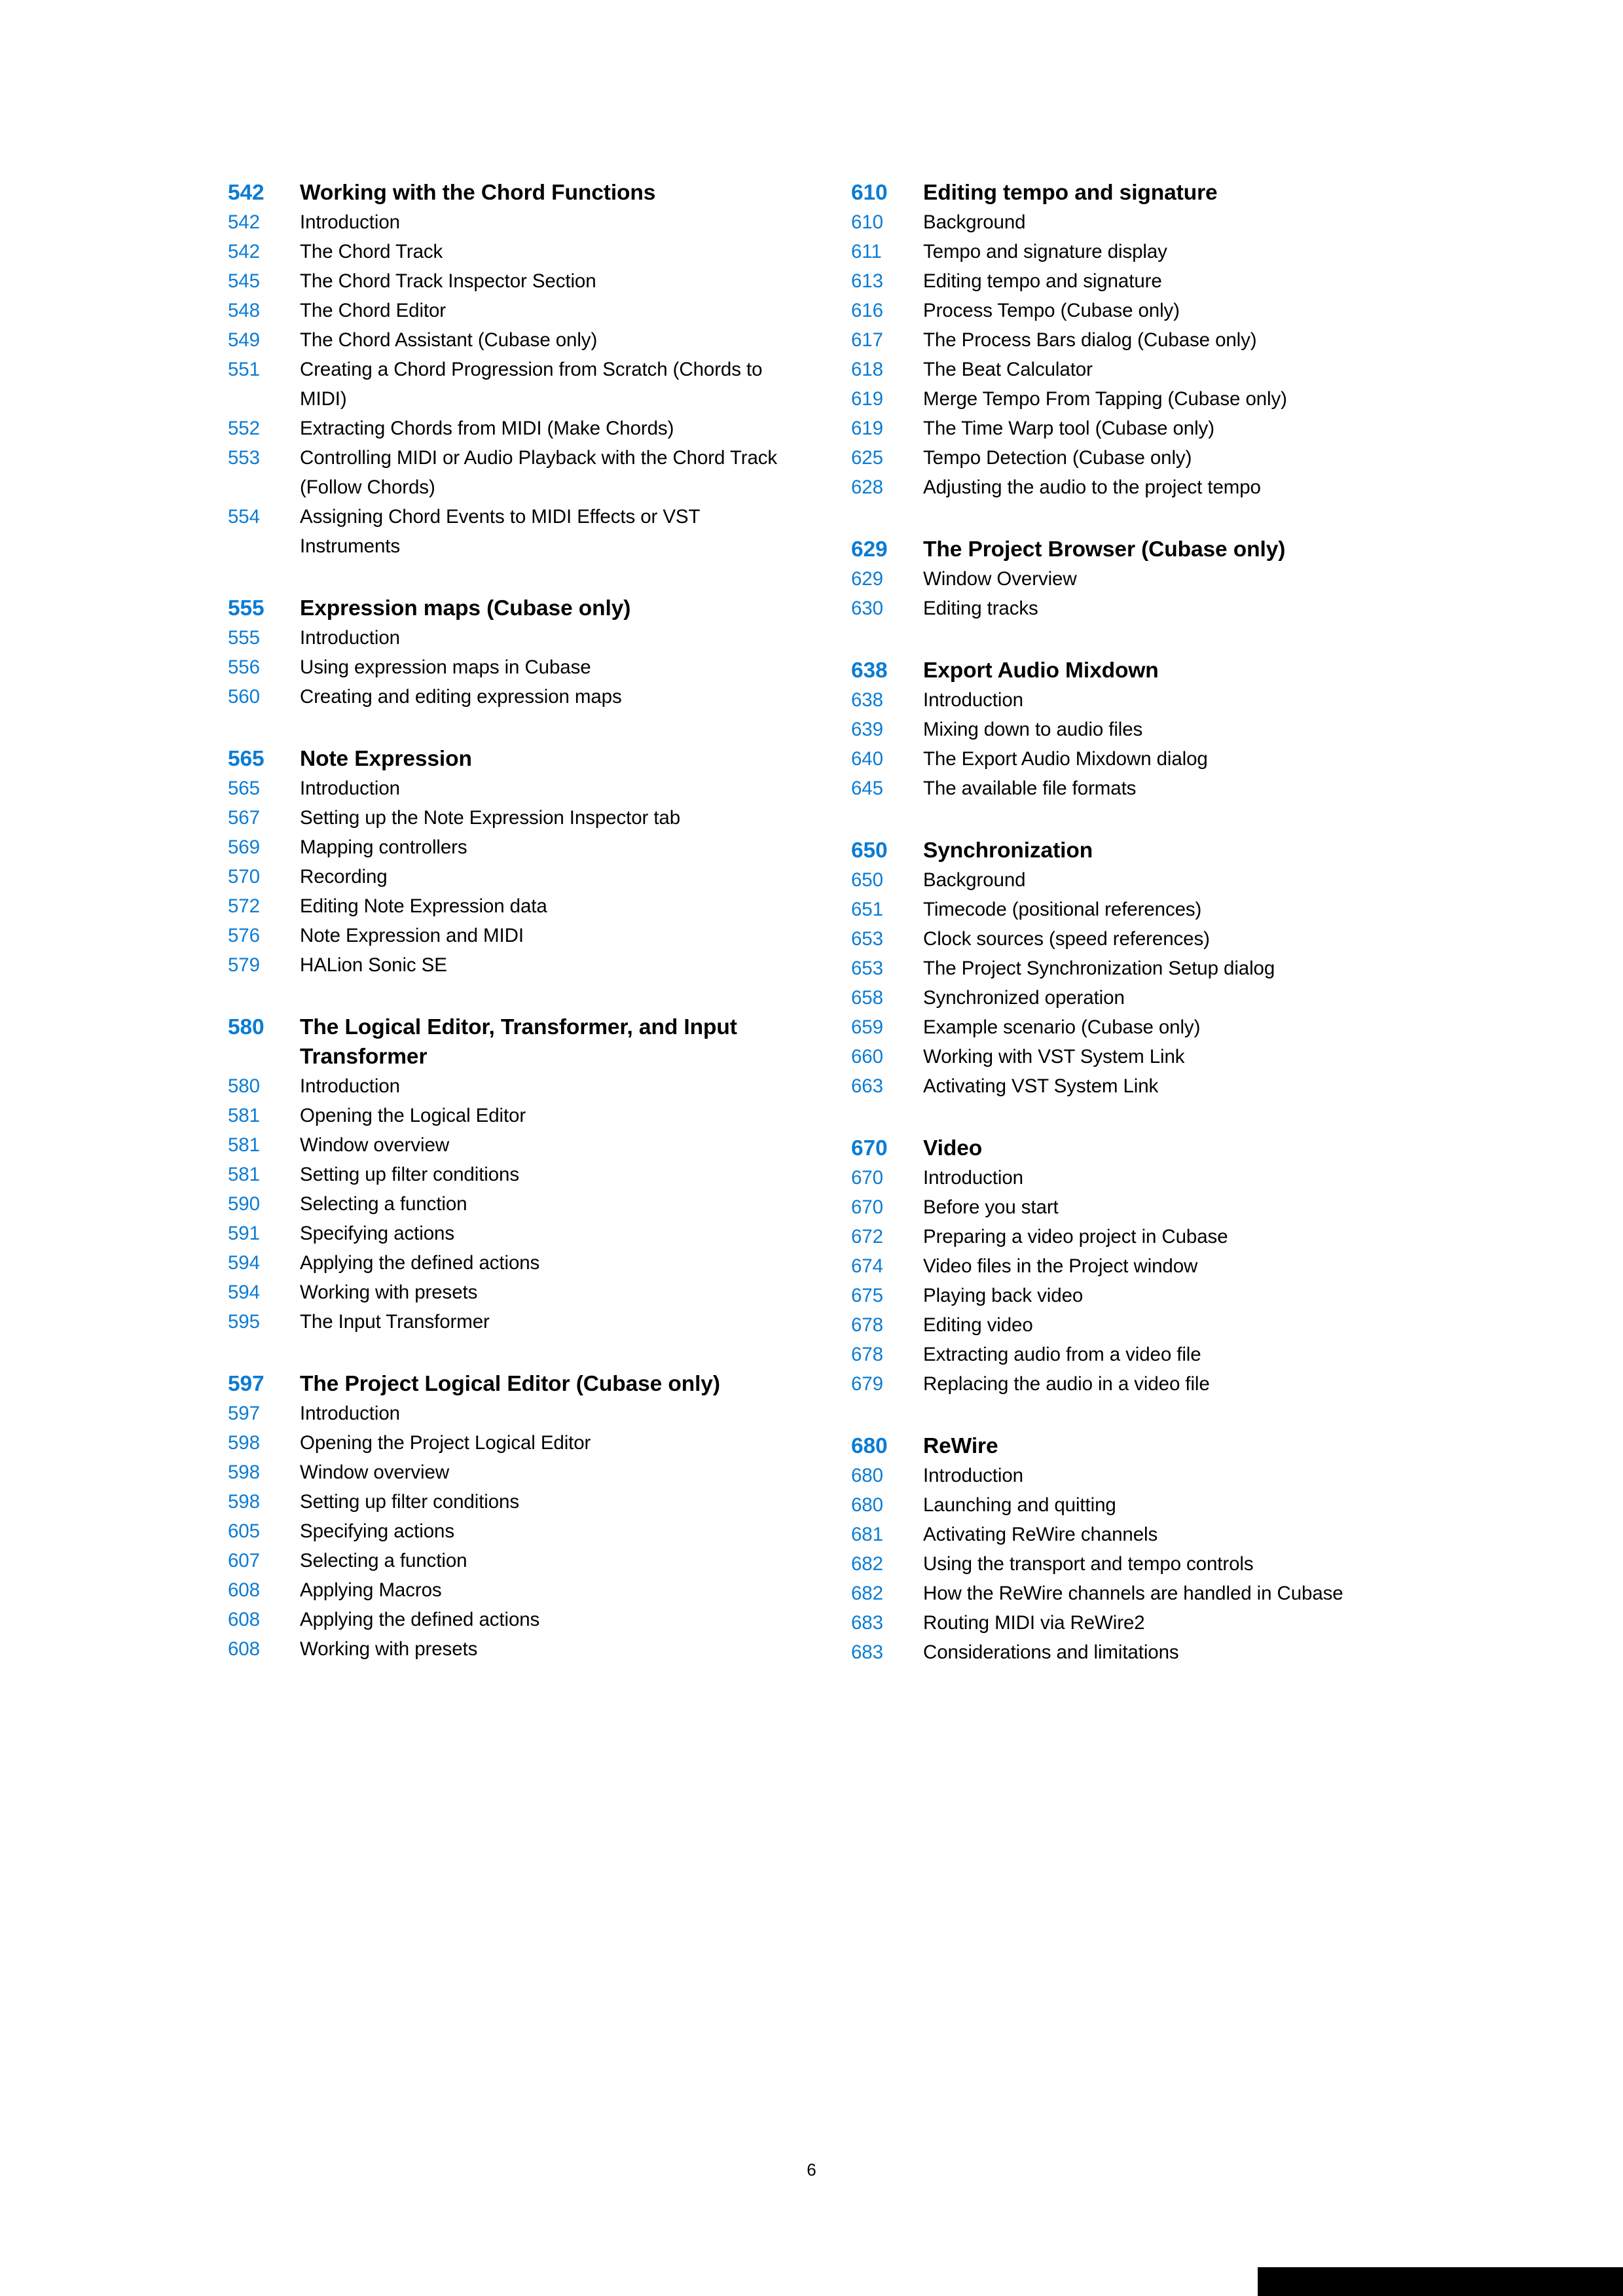 Image resolution: width=1623 pixels, height=2296 pixels. Describe the element at coordinates (509, 1086) in the screenshot. I see `toc-sub-entry: 580 Introduction` at that location.